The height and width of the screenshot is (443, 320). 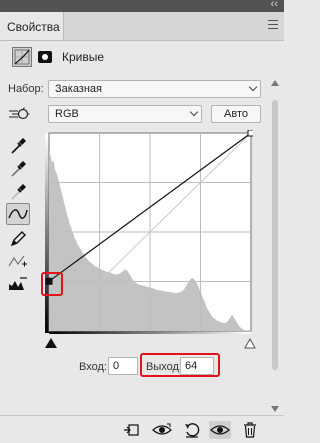 I want to click on curve-points-icon, so click(x=18, y=214).